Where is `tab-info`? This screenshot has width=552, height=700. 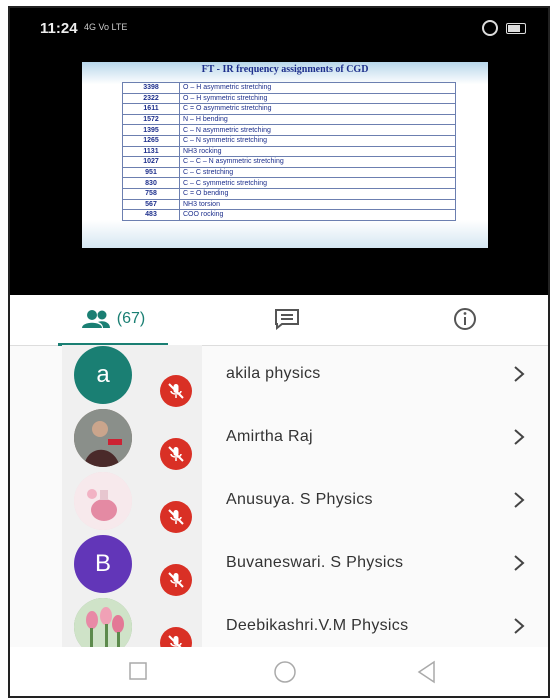
tab-info is located at coordinates (465, 319).